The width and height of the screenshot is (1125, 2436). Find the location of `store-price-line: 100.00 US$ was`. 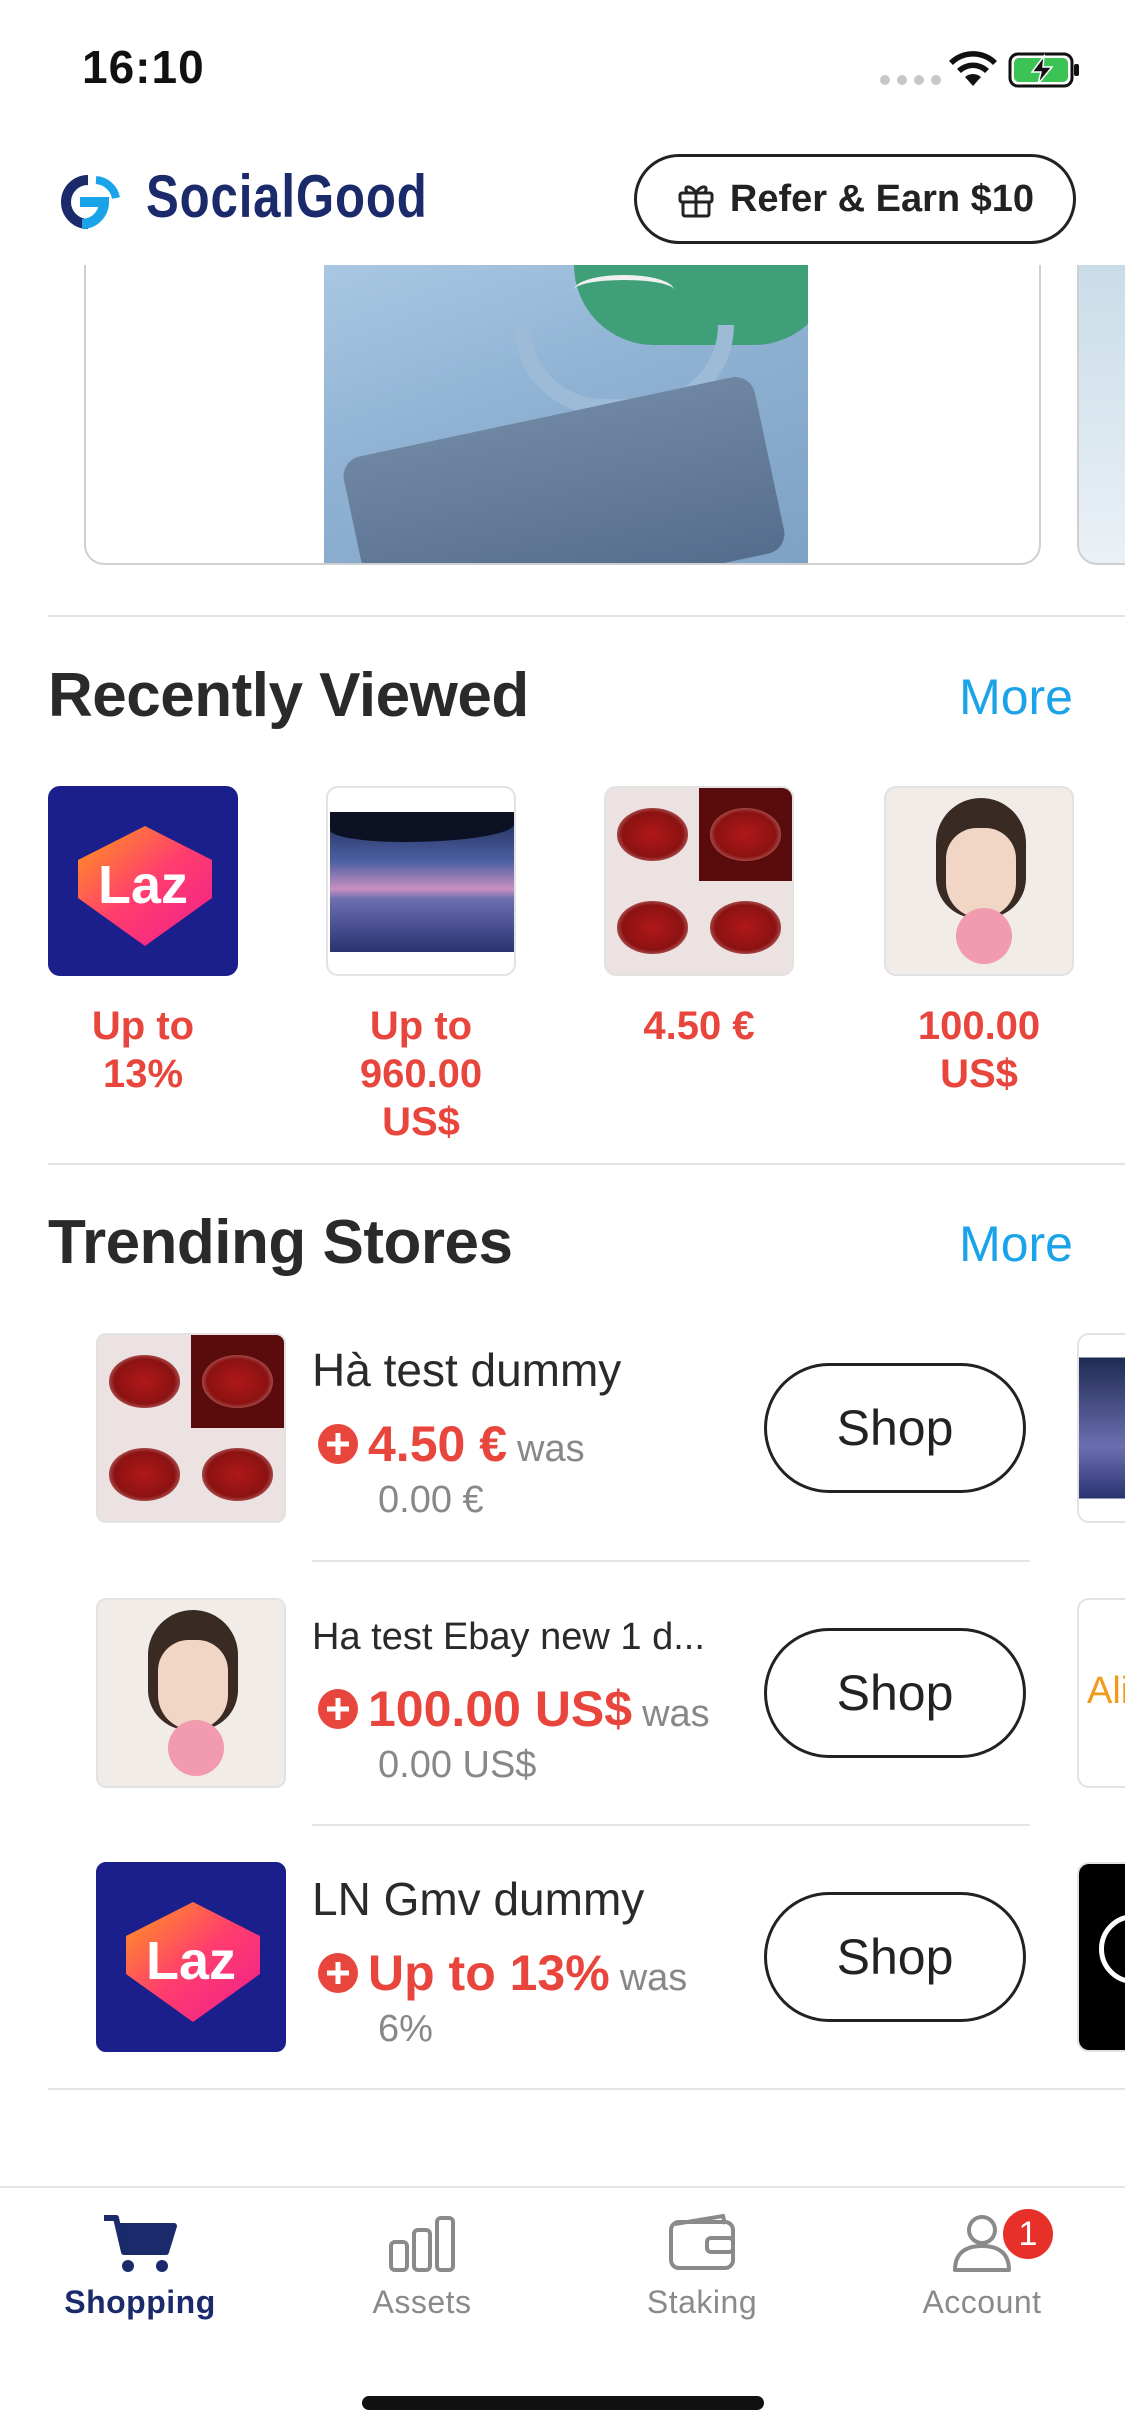

store-price-line: 100.00 US$ was is located at coordinates (514, 1709).